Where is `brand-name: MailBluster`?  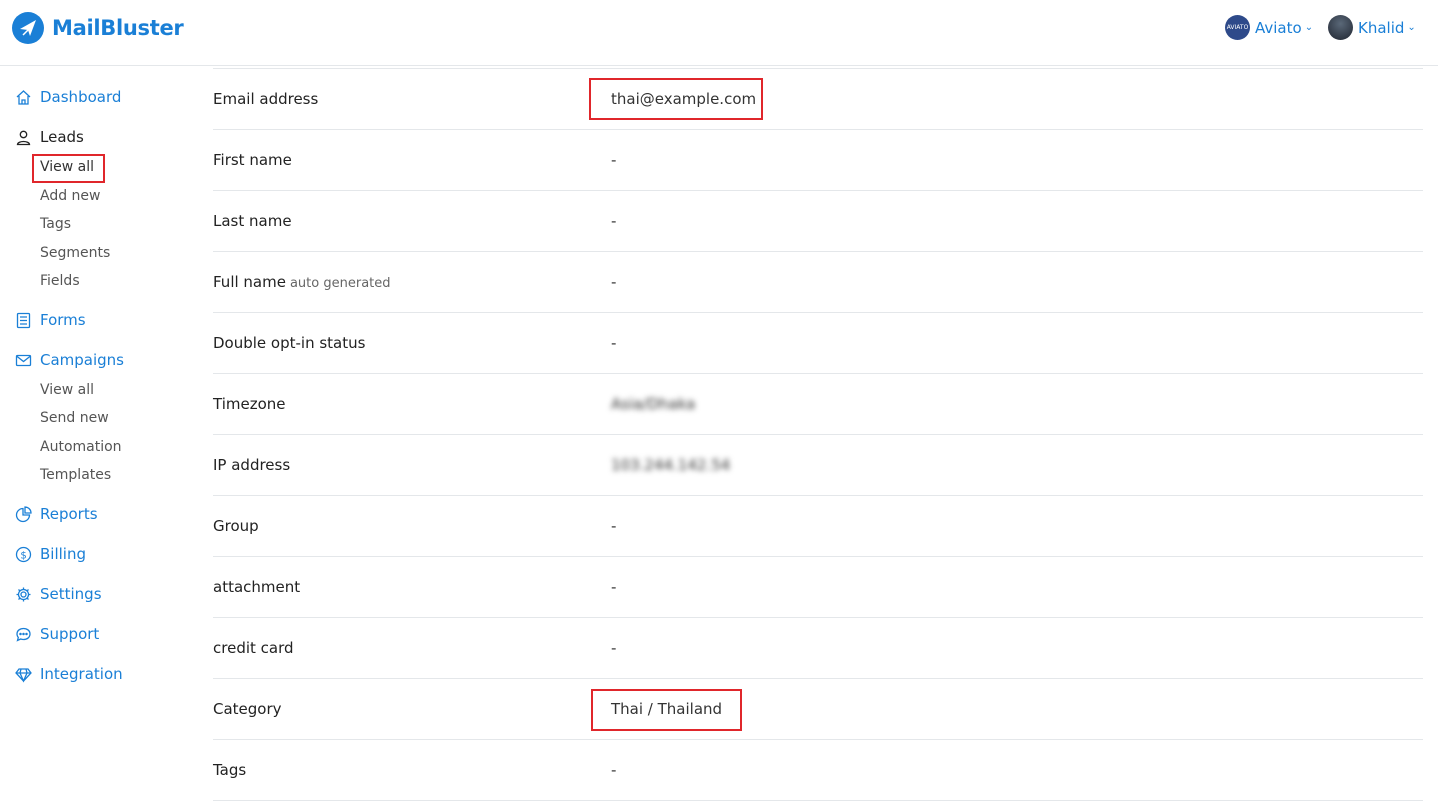
brand-name: MailBluster is located at coordinates (118, 28).